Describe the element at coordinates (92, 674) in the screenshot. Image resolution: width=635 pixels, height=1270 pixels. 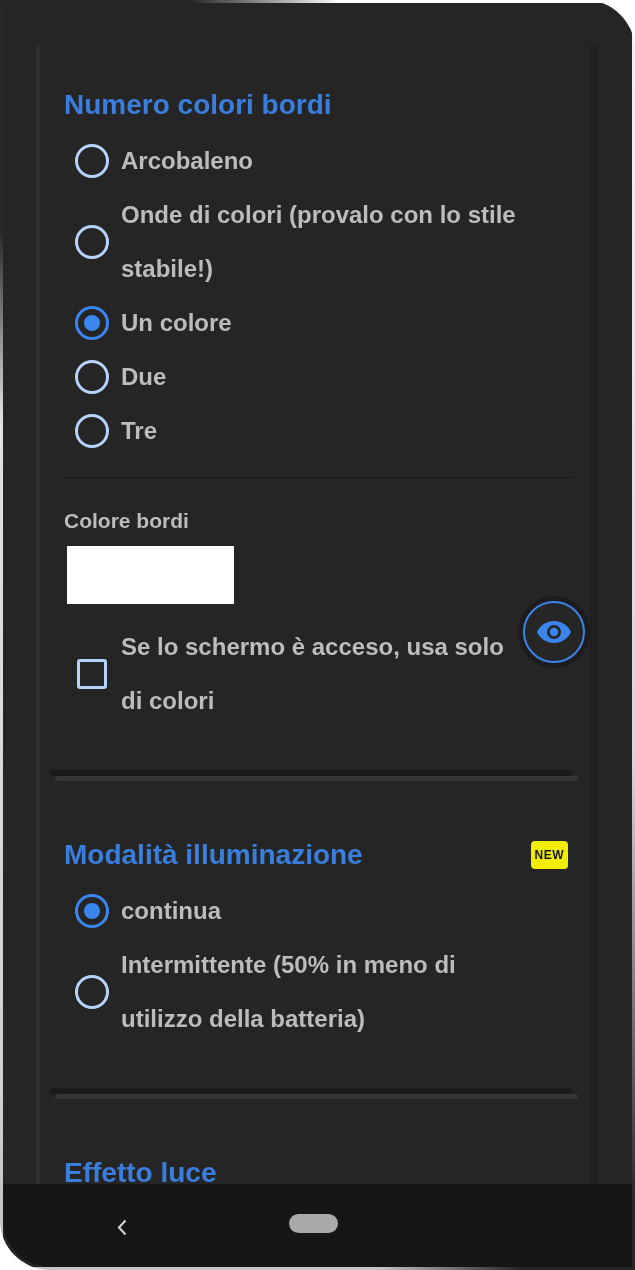
I see `checkbox` at that location.